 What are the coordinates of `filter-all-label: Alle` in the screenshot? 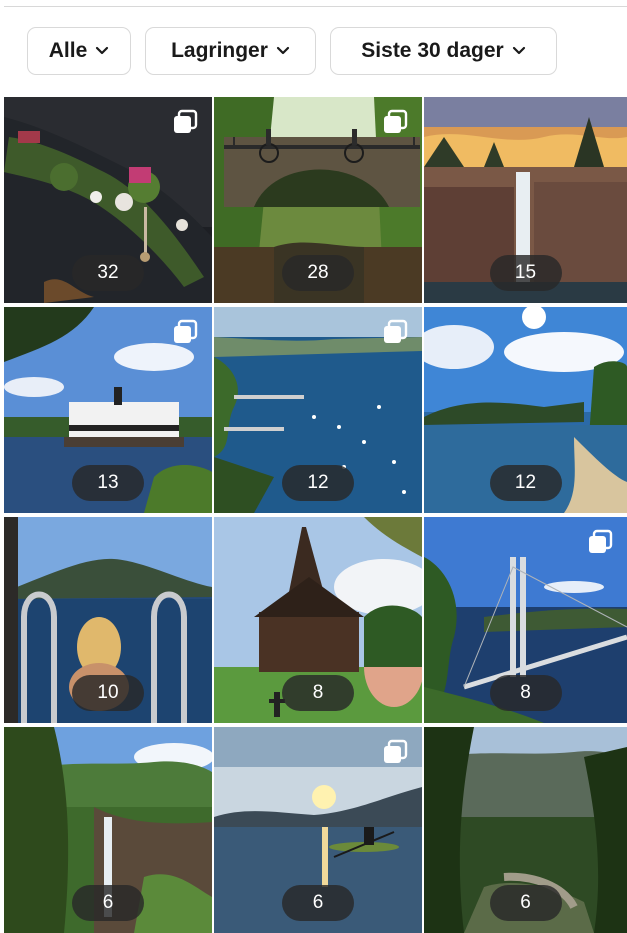 It's located at (68, 50).